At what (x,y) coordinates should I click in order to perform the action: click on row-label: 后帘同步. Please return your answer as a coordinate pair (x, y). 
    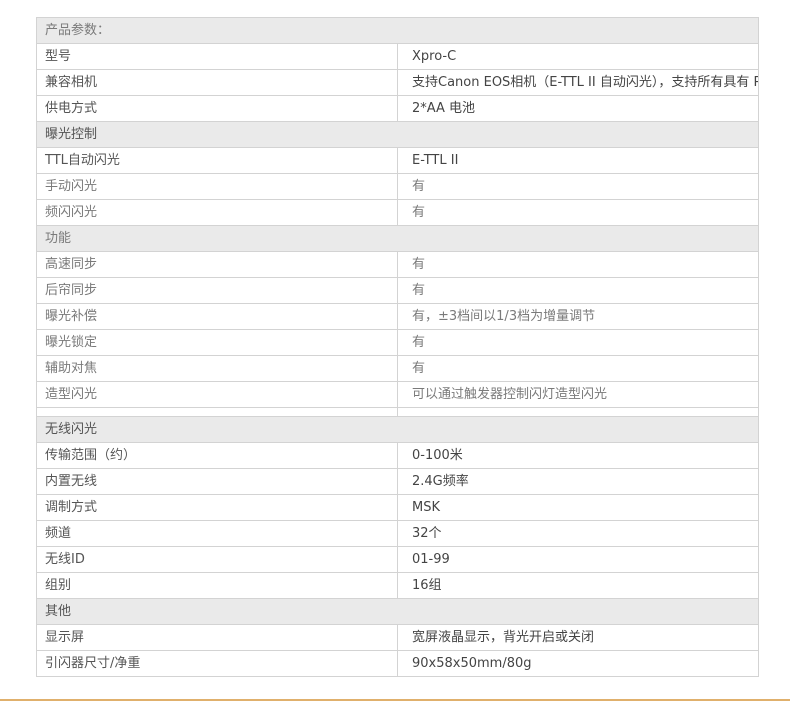
    Looking at the image, I should click on (217, 290).